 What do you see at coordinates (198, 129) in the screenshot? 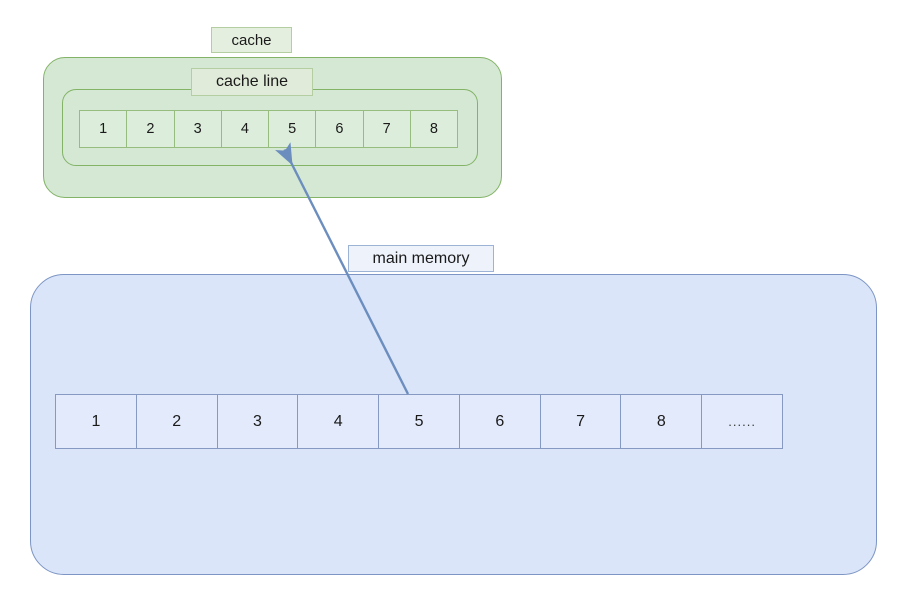
I see `cache-cell: 3` at bounding box center [198, 129].